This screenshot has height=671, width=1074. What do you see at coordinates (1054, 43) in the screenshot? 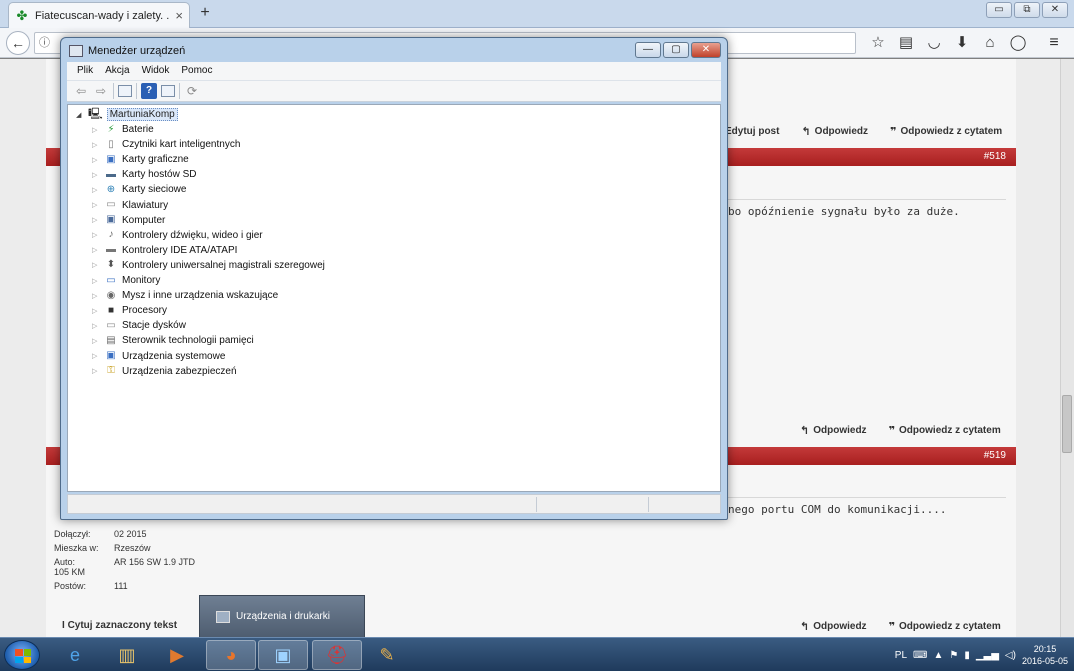
I see `menu-icon: ≡` at bounding box center [1054, 43].